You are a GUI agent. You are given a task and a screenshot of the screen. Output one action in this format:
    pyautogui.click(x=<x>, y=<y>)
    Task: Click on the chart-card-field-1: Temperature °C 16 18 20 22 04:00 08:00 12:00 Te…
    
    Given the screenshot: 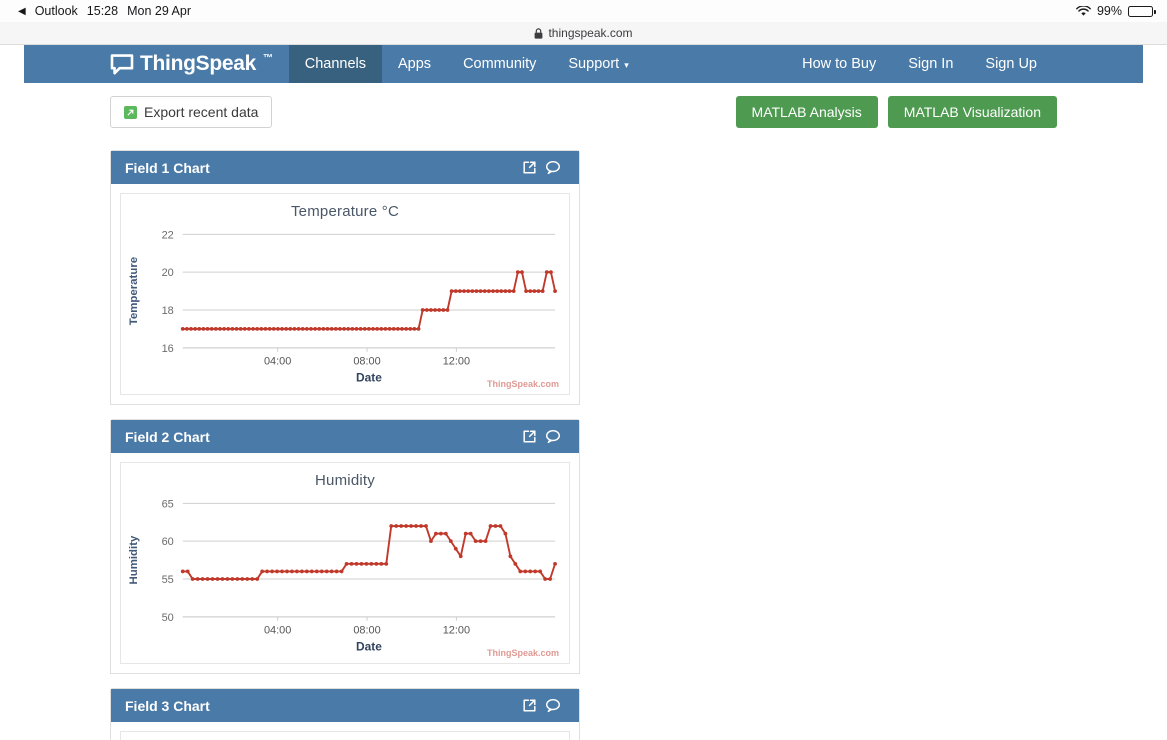 What is the action you would take?
    pyautogui.click(x=345, y=294)
    